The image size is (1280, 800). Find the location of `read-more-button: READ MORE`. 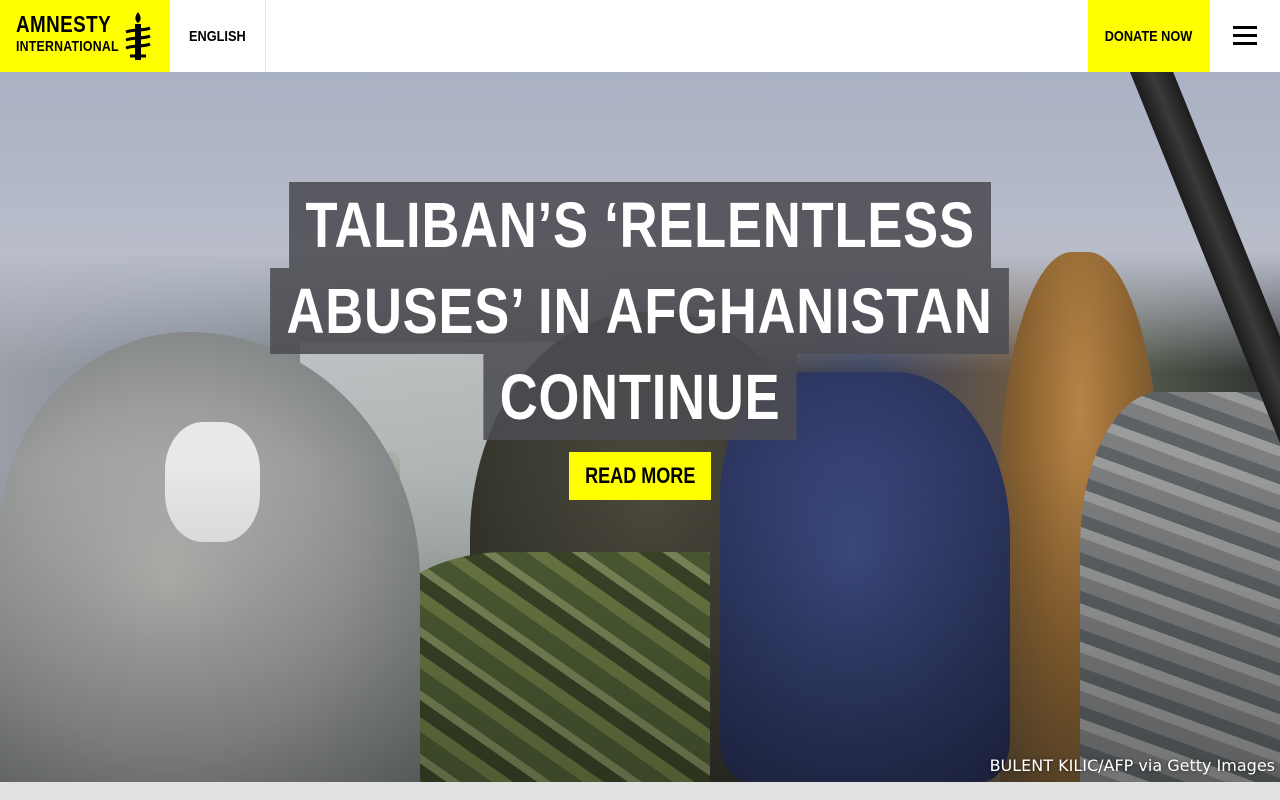

read-more-button: READ MORE is located at coordinates (640, 476).